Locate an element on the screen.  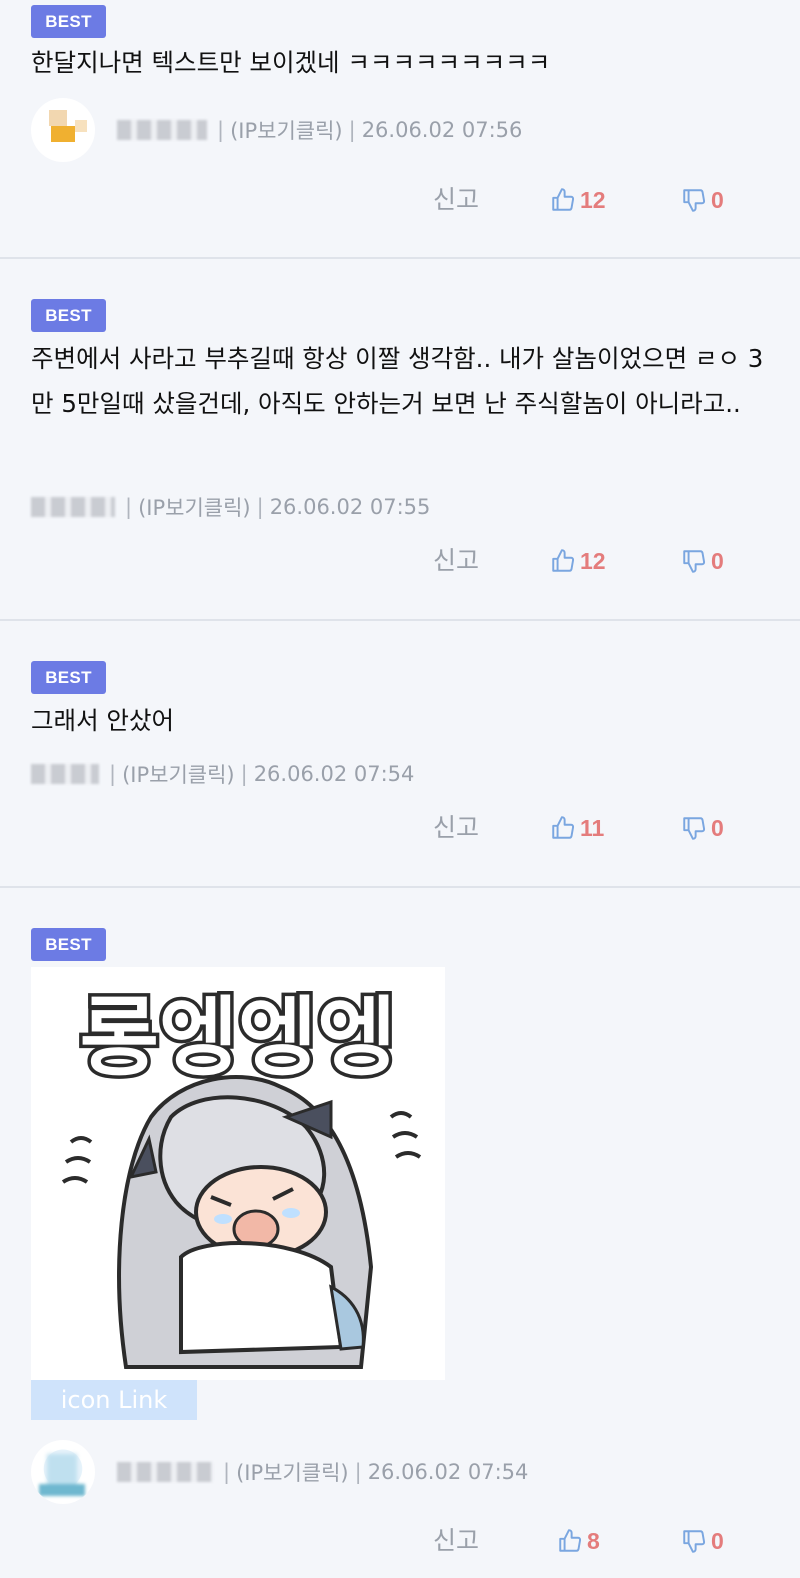
comment-date: 26.06.02 07:56 is located at coordinates (442, 130).